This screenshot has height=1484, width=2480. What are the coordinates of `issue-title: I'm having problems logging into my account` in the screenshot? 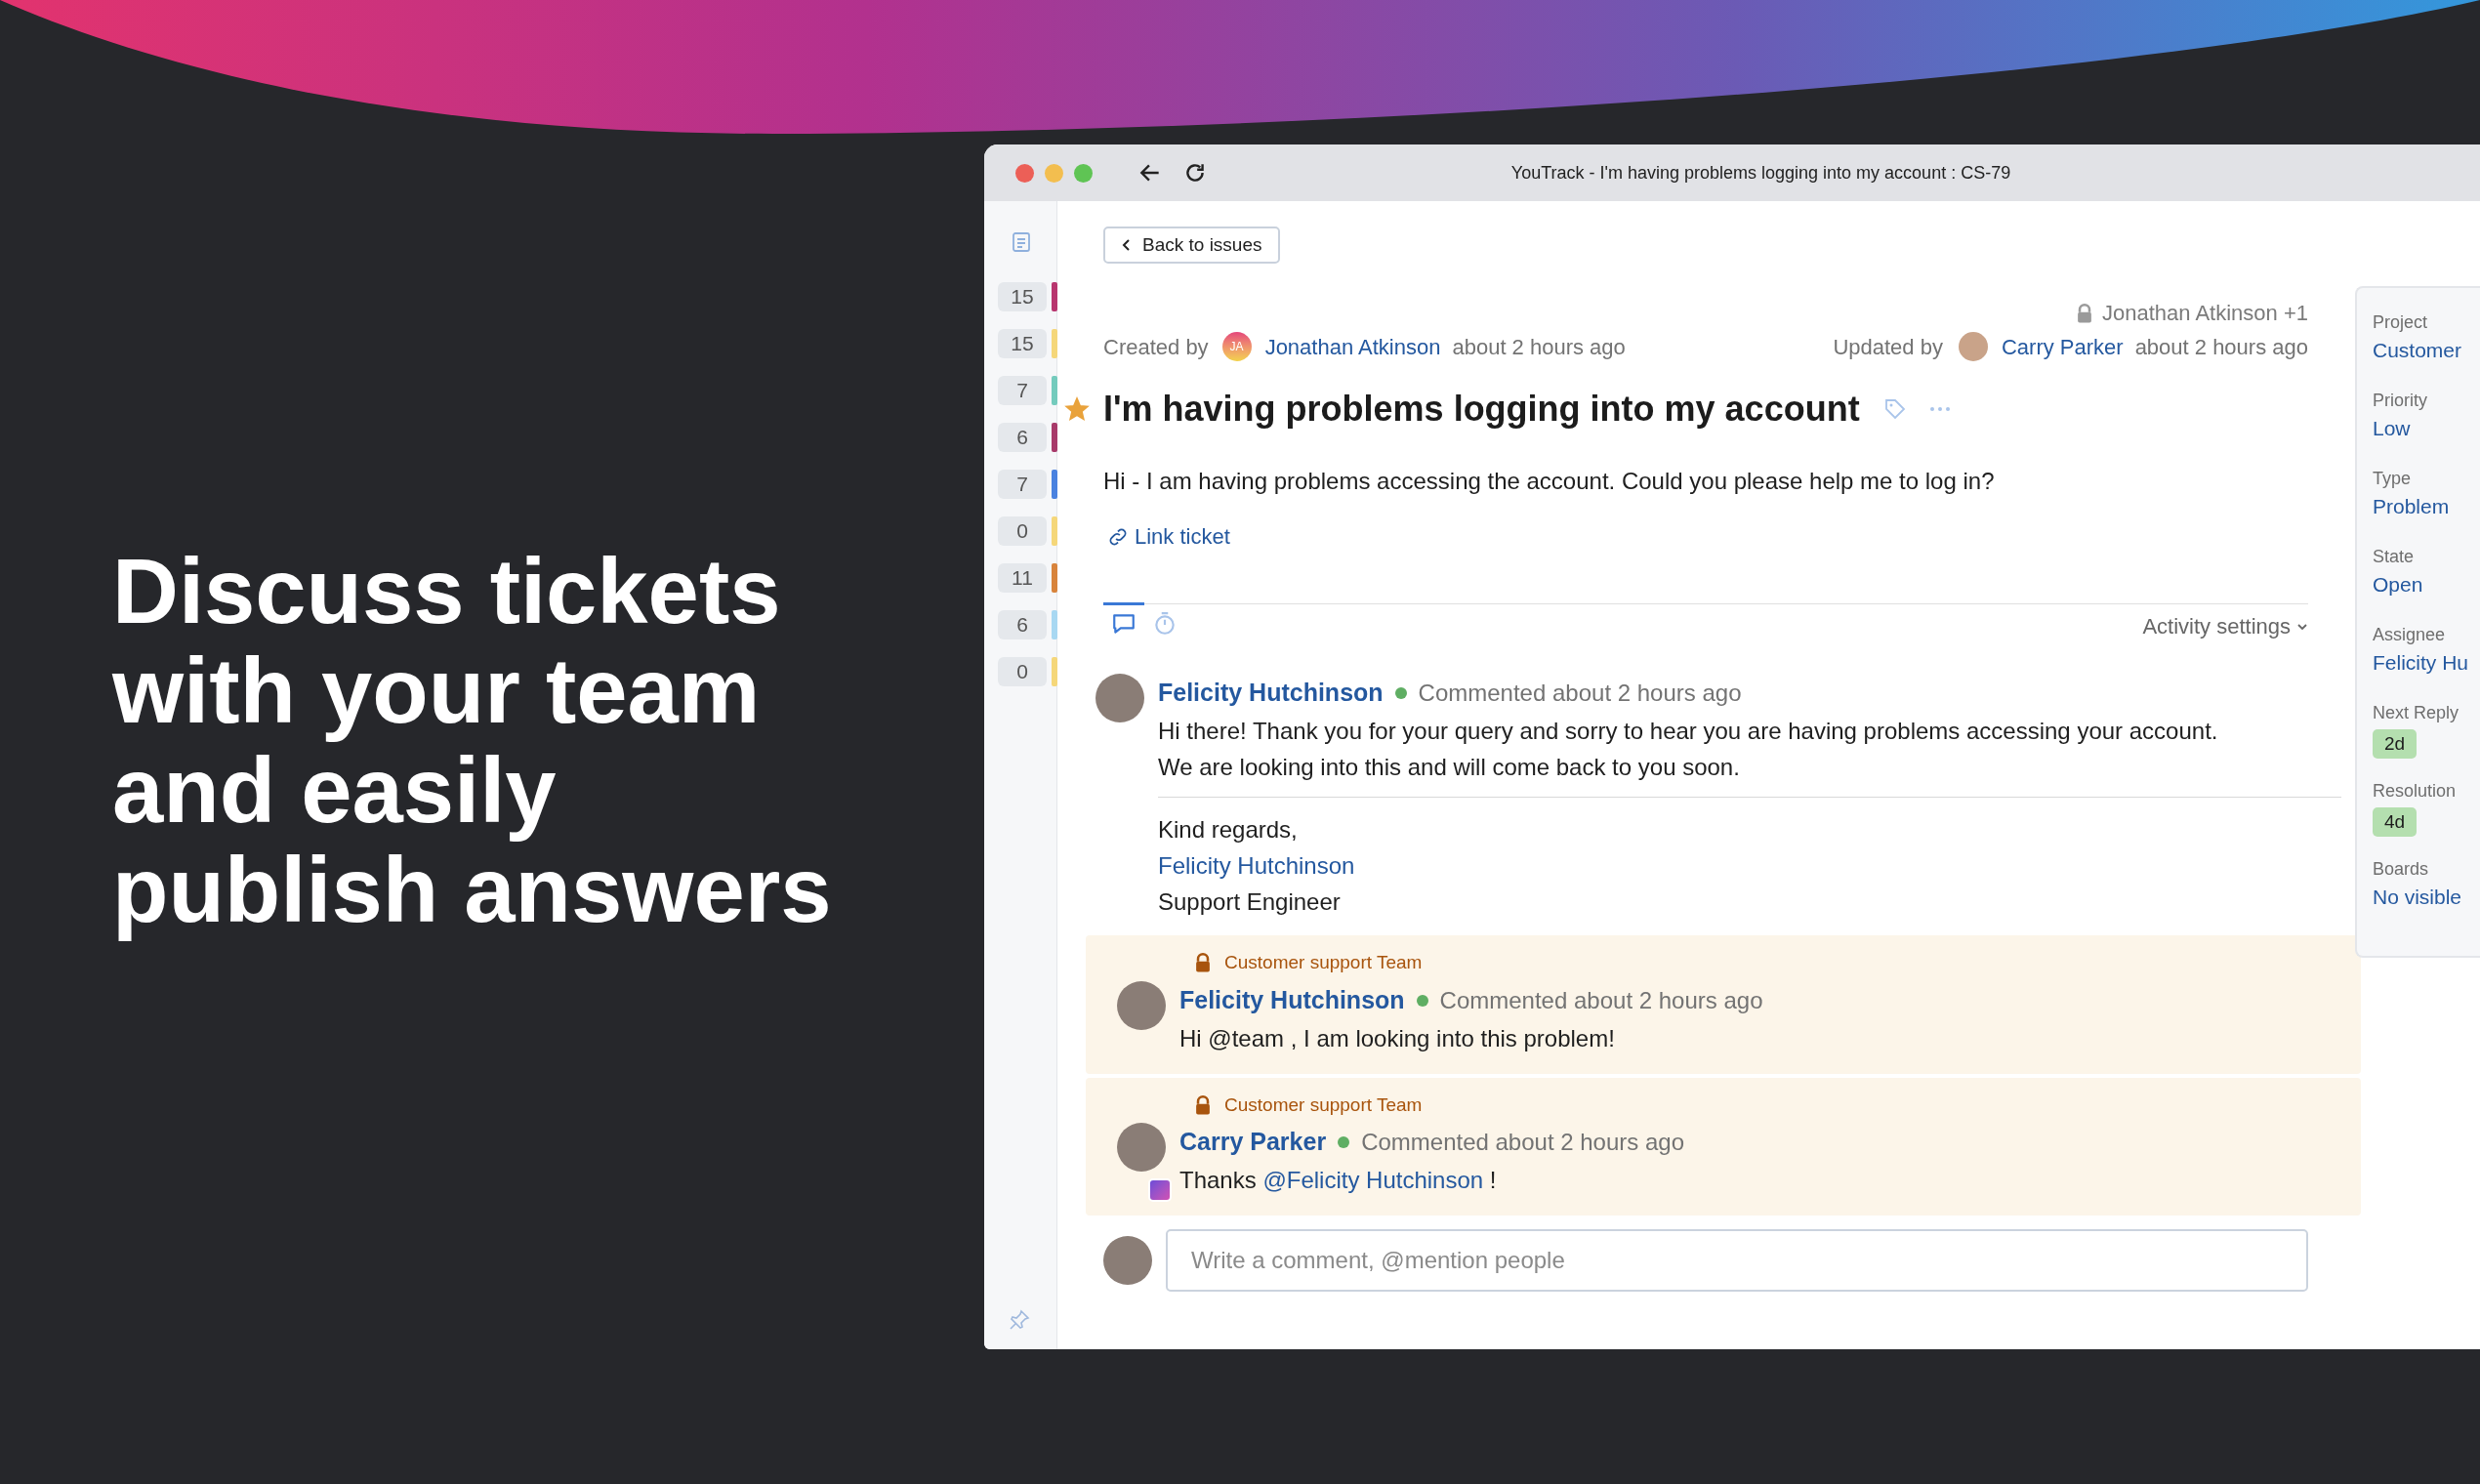 It's located at (1481, 410).